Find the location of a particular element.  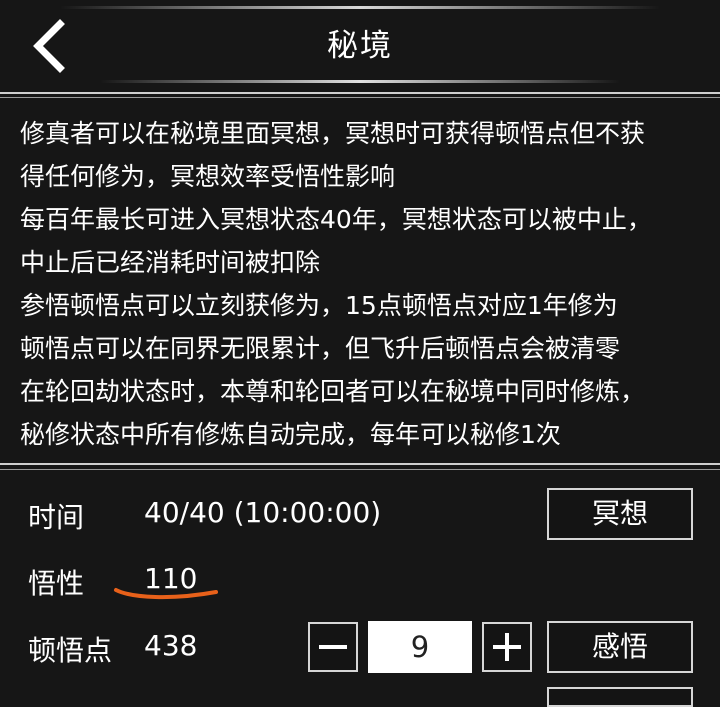

description-line: 秘修状态中所有修炼自动完成，每年可以秘修1次 is located at coordinates (290, 434).